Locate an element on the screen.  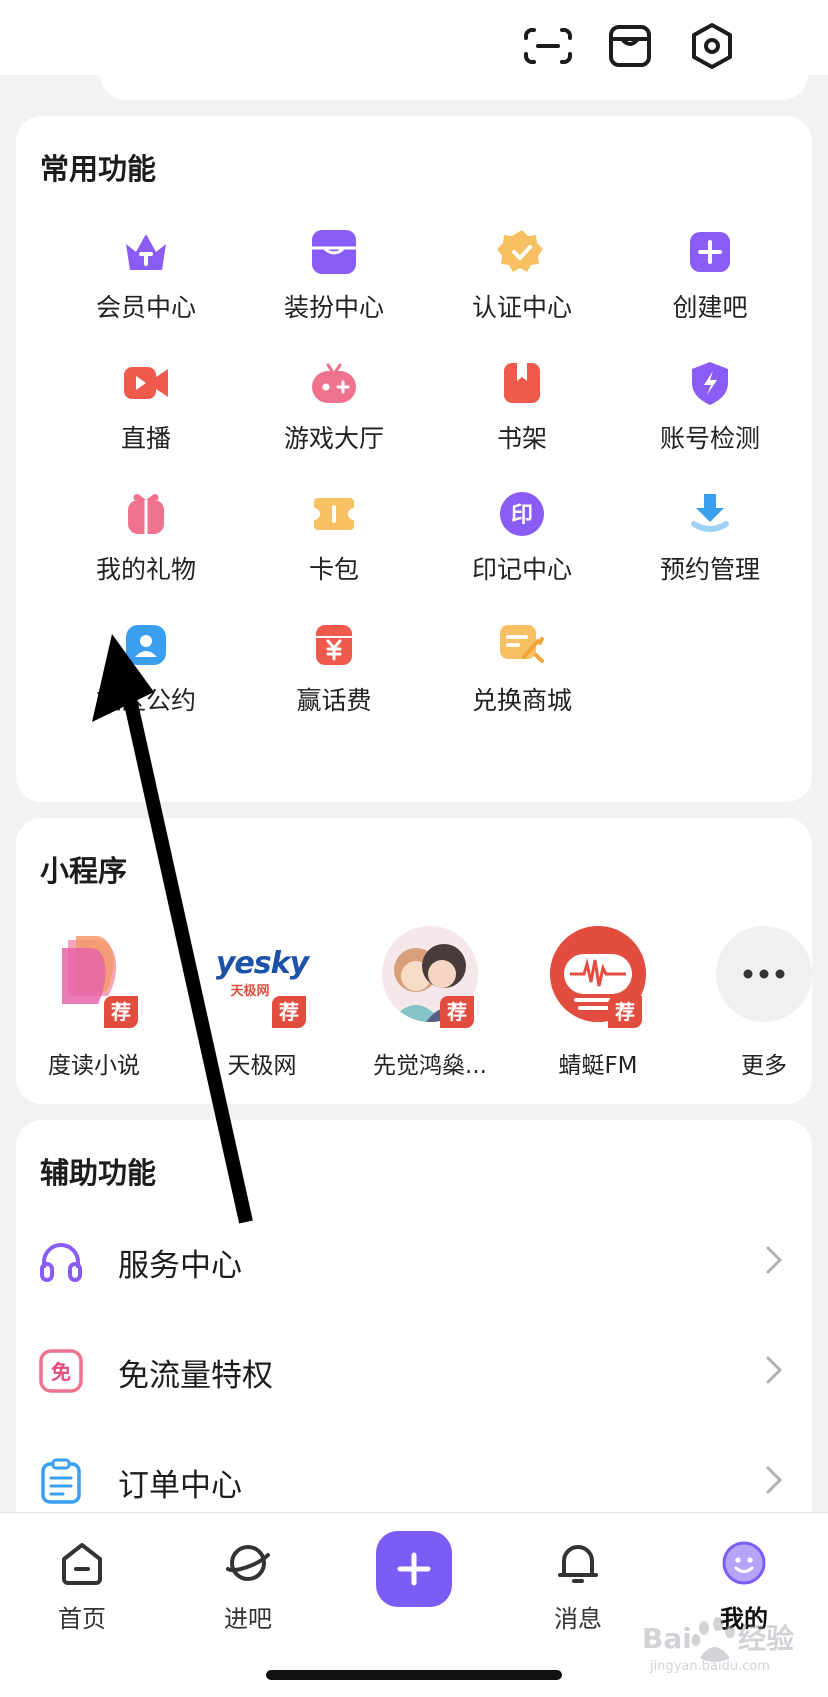
svg-text: 经验 is located at coordinates (766, 1638).